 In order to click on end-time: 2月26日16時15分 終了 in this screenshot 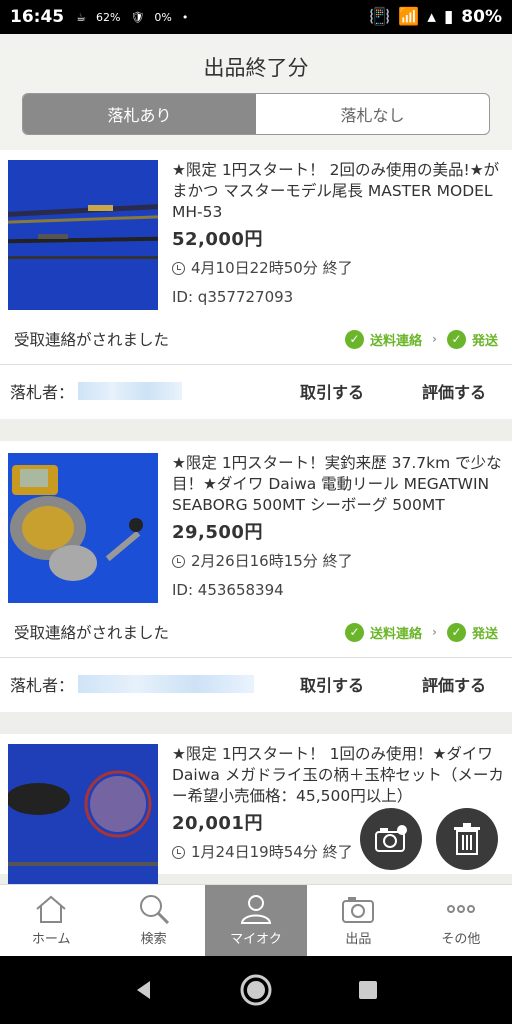, I will do `click(272, 561)`.